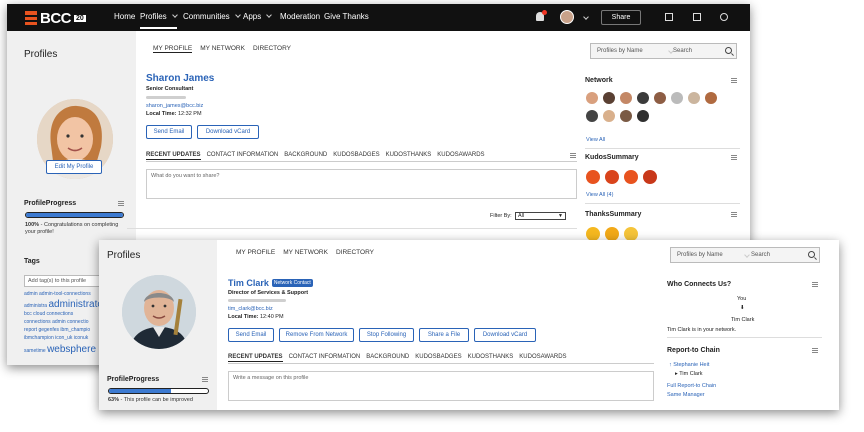 This screenshot has width=864, height=432. I want to click on progress-fill, so click(140, 391).